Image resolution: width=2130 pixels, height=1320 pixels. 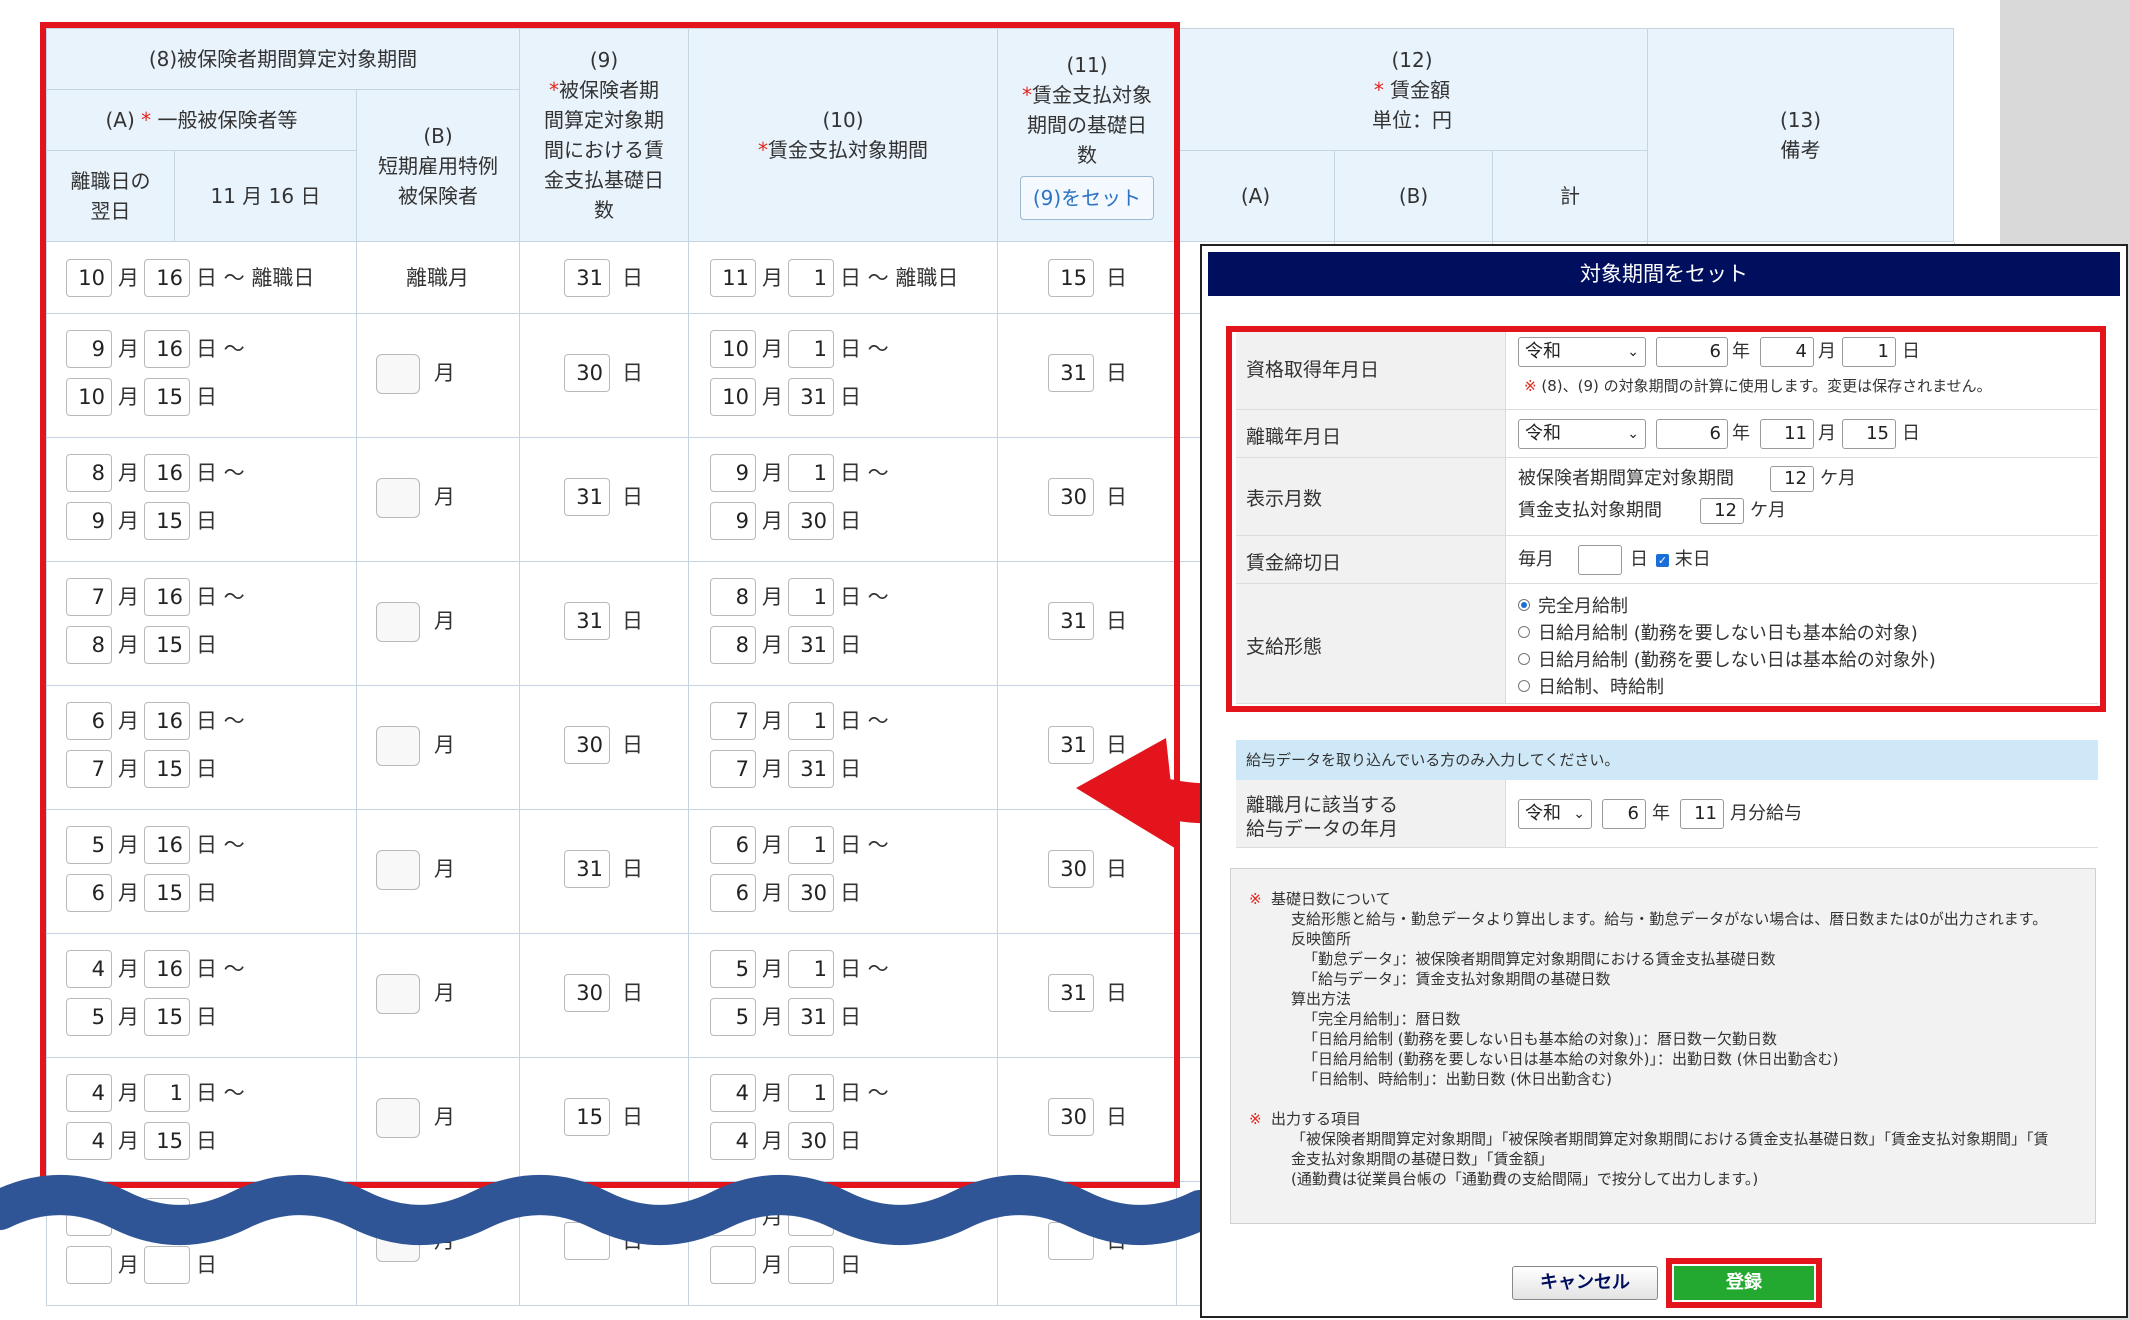 I want to click on register-button: 登録, so click(x=1744, y=1283).